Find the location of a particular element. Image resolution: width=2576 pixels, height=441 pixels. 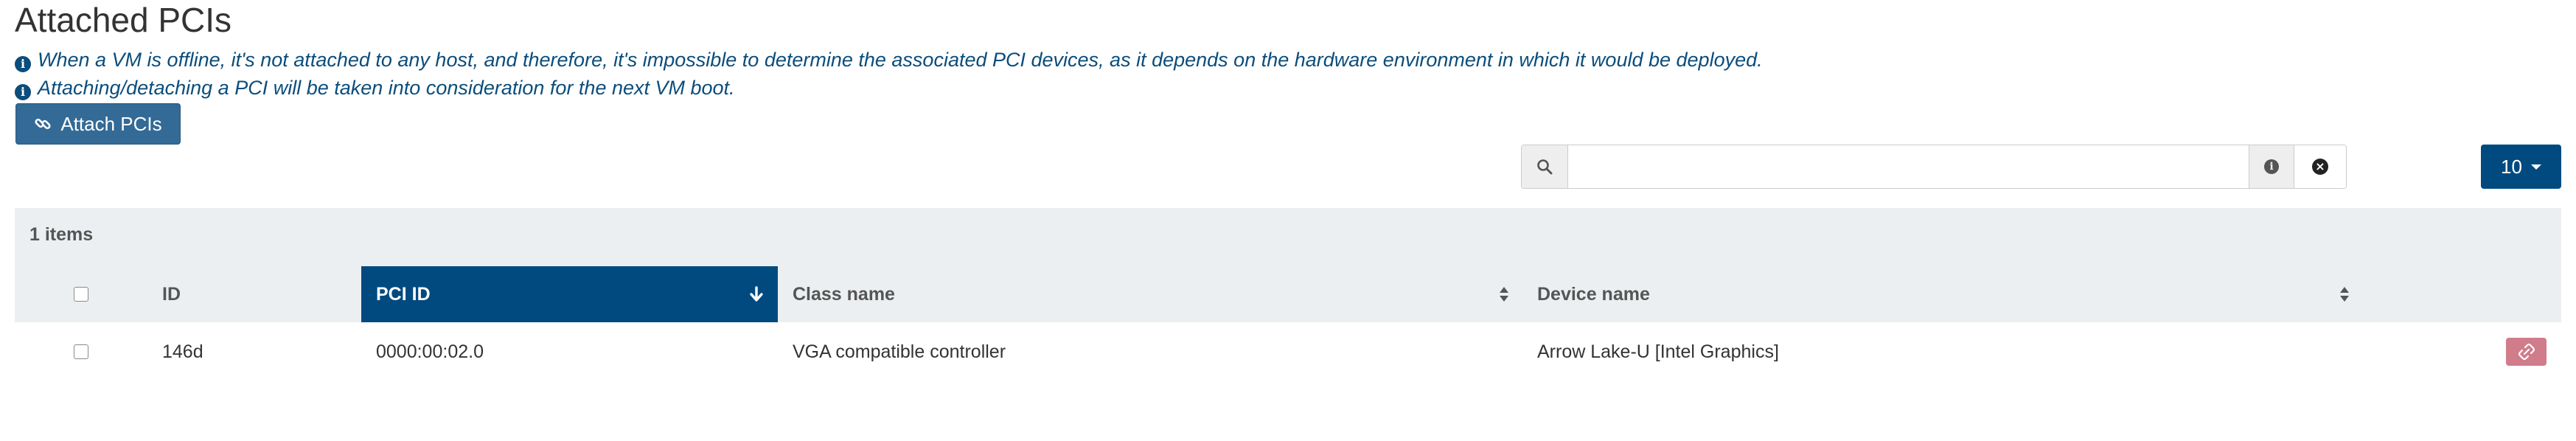

row-checkbox is located at coordinates (81, 351).